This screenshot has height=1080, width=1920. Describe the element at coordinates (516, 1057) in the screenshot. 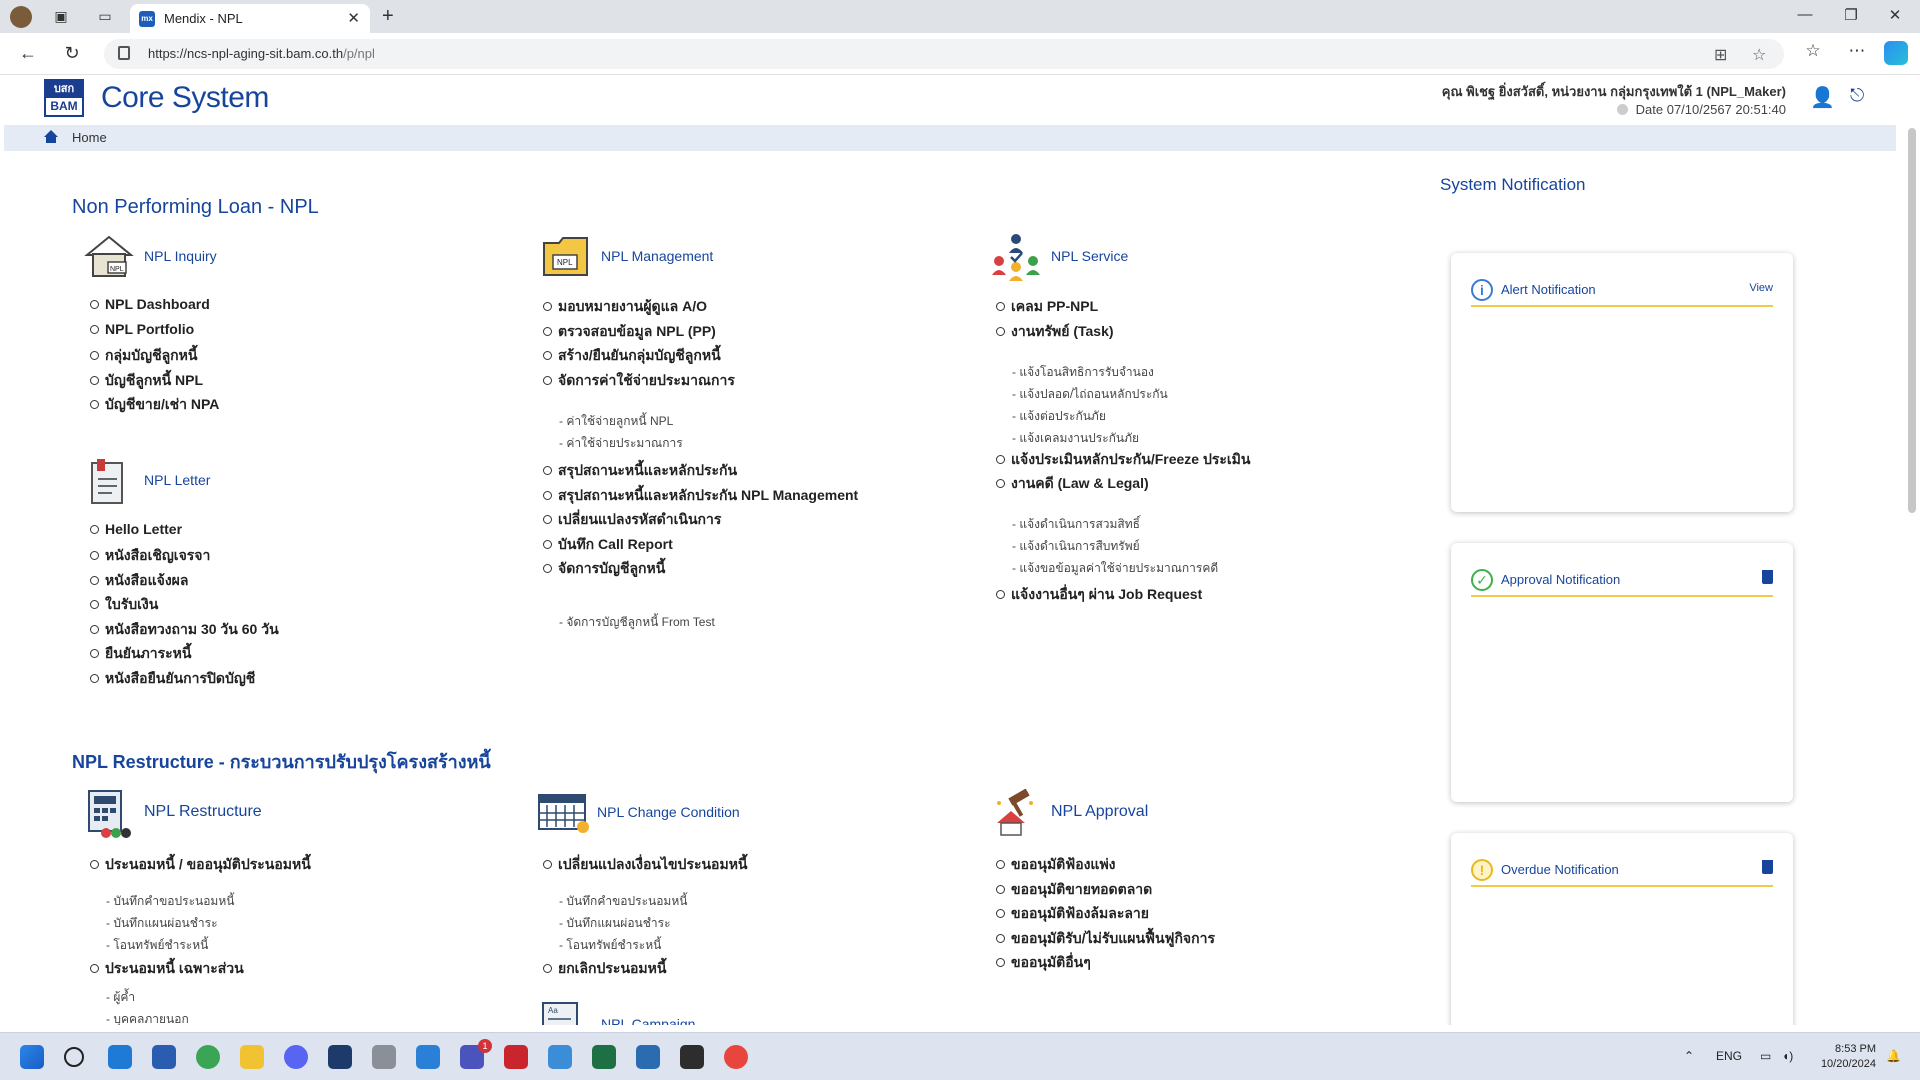

I see `acrobat-icon` at that location.